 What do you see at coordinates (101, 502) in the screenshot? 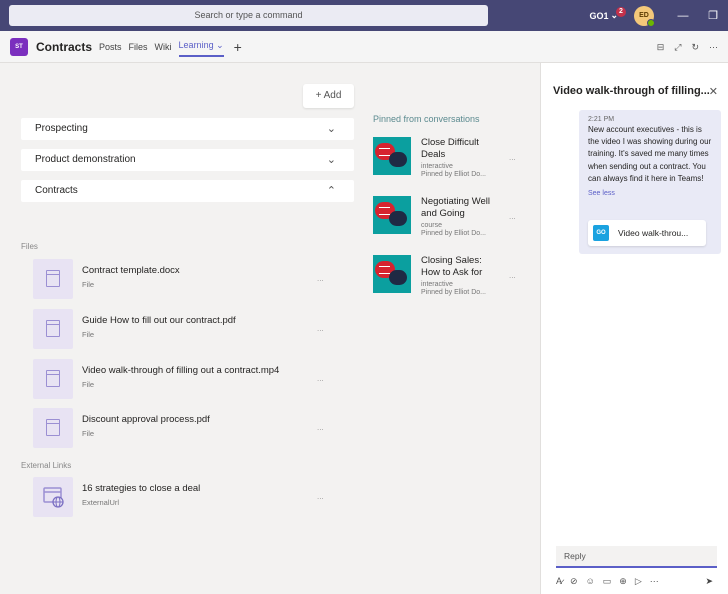
I see `link-type: ExternalUrl` at bounding box center [101, 502].